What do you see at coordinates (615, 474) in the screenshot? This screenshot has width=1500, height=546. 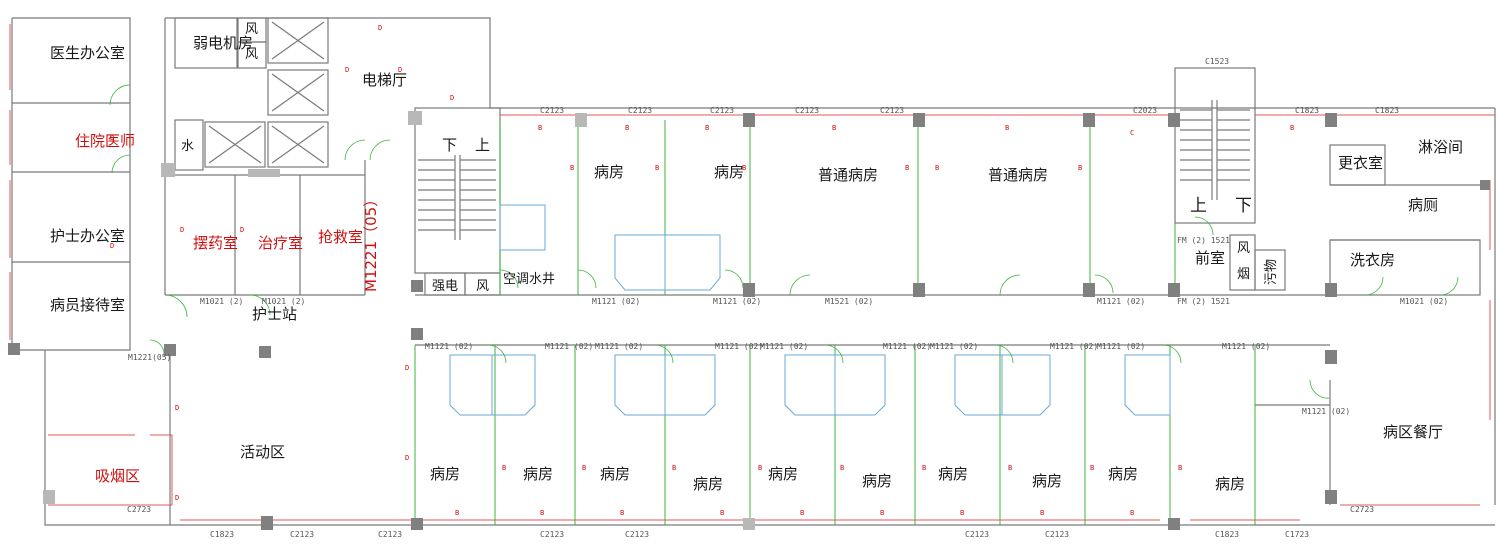 I see `room-ward-b3: 病房` at bounding box center [615, 474].